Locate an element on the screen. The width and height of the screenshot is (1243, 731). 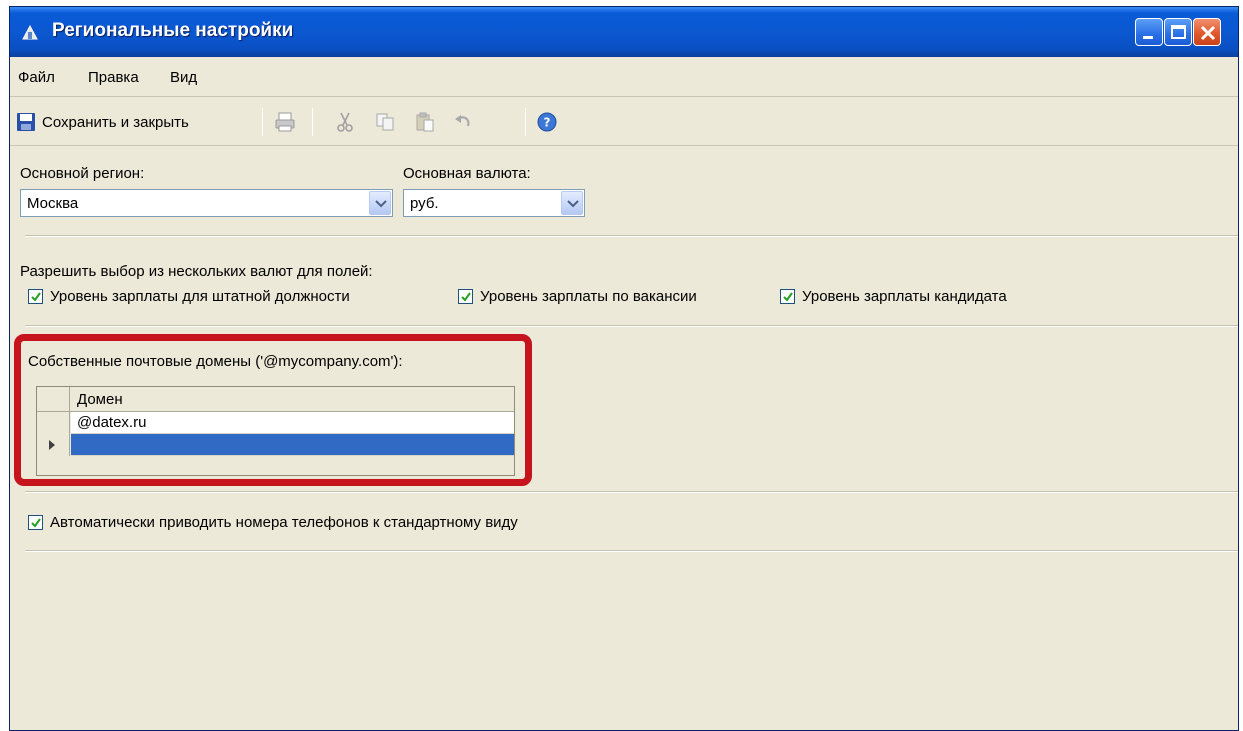
table-row-new is located at coordinates (275, 445).